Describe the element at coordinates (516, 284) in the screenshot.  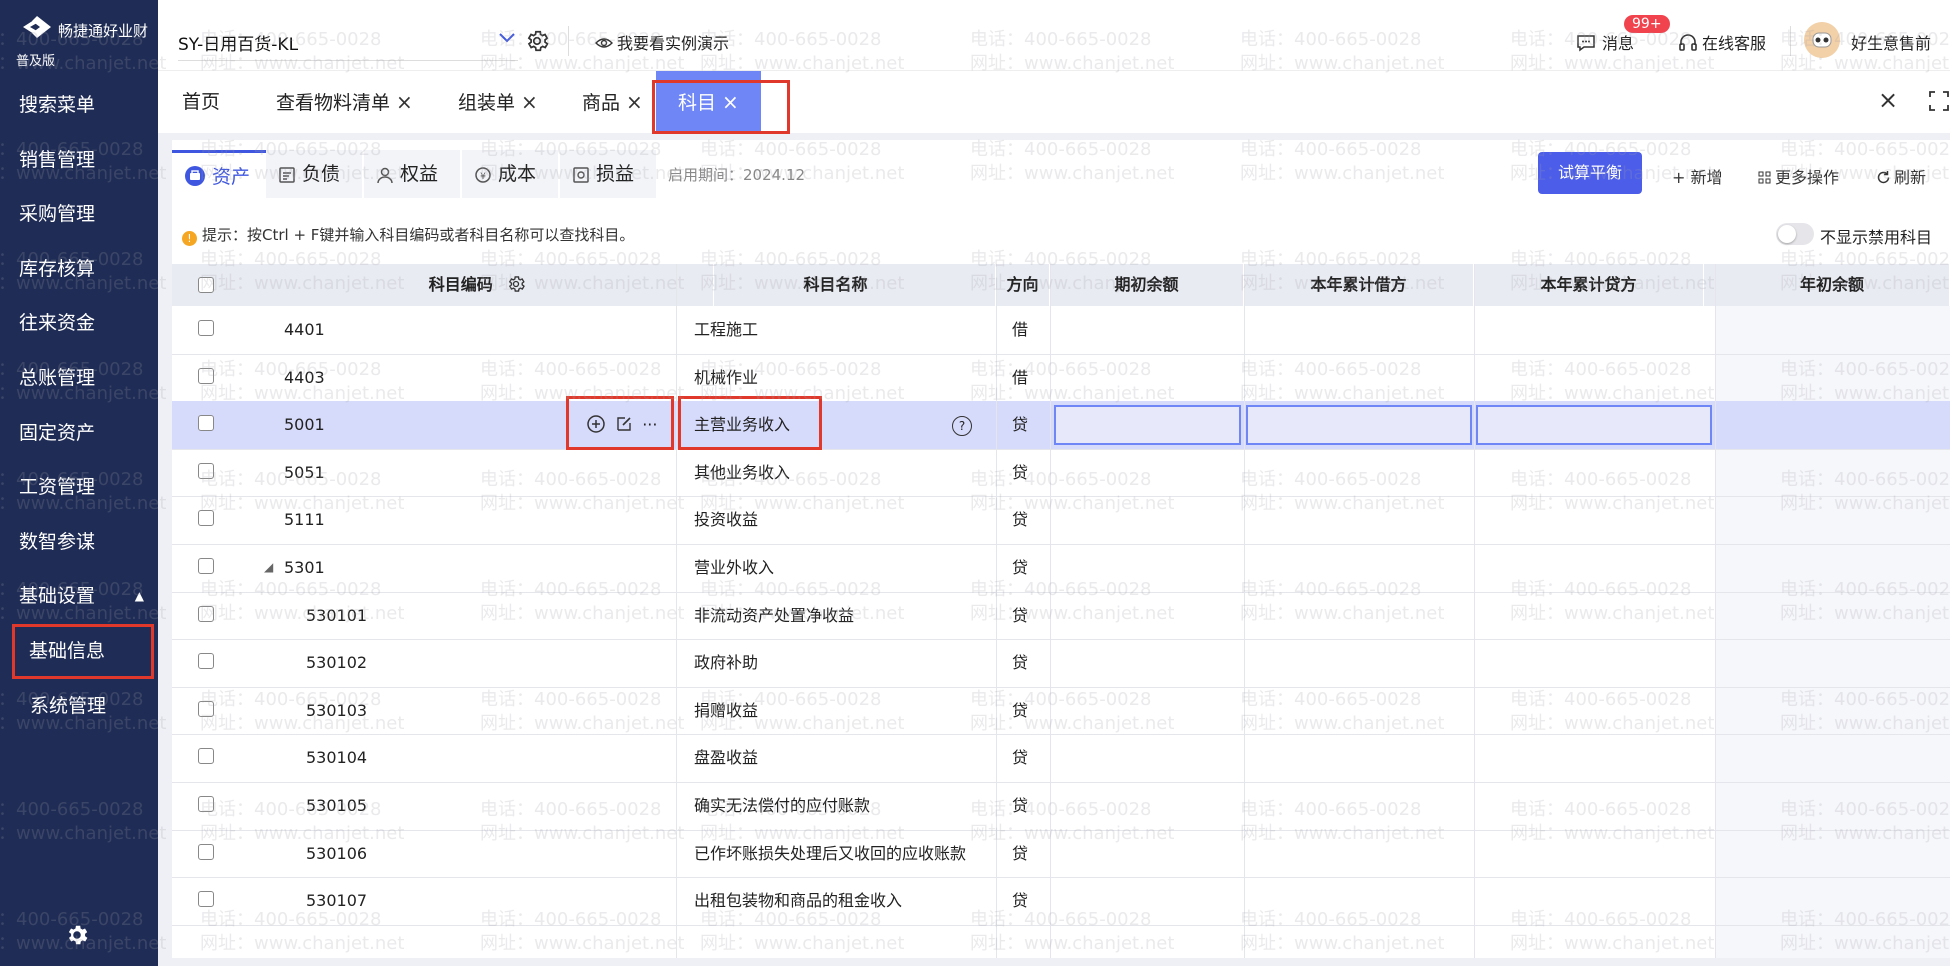
I see `column-settings-icon` at that location.